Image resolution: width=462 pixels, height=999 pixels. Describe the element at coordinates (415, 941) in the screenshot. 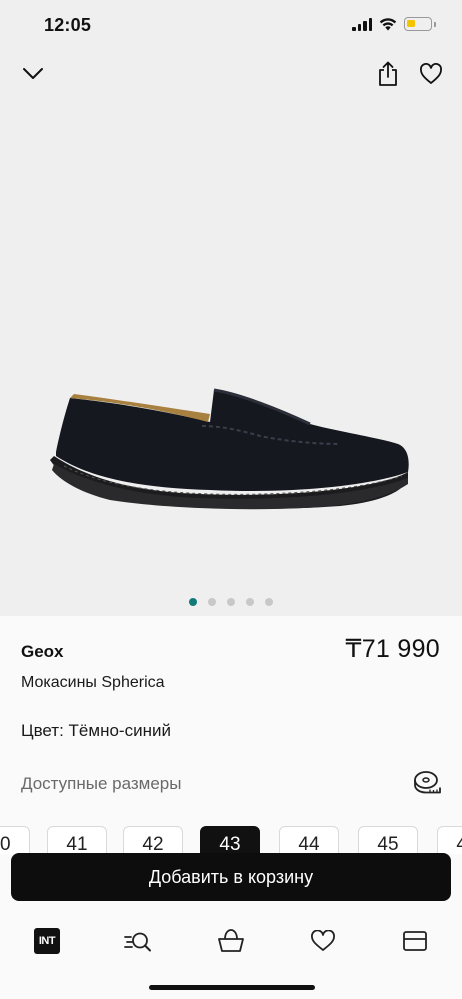

I see `catalog-icon` at that location.